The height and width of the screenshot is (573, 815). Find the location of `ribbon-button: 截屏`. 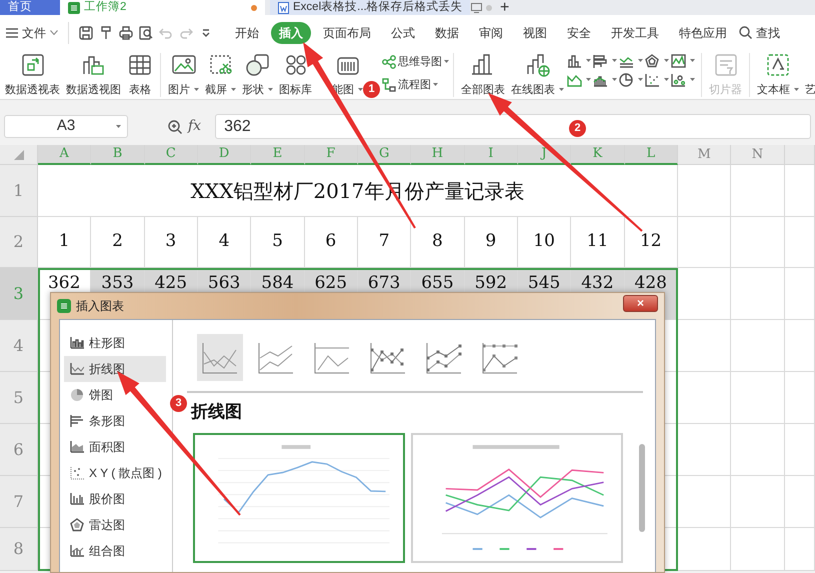

ribbon-button: 截屏 is located at coordinates (220, 74).